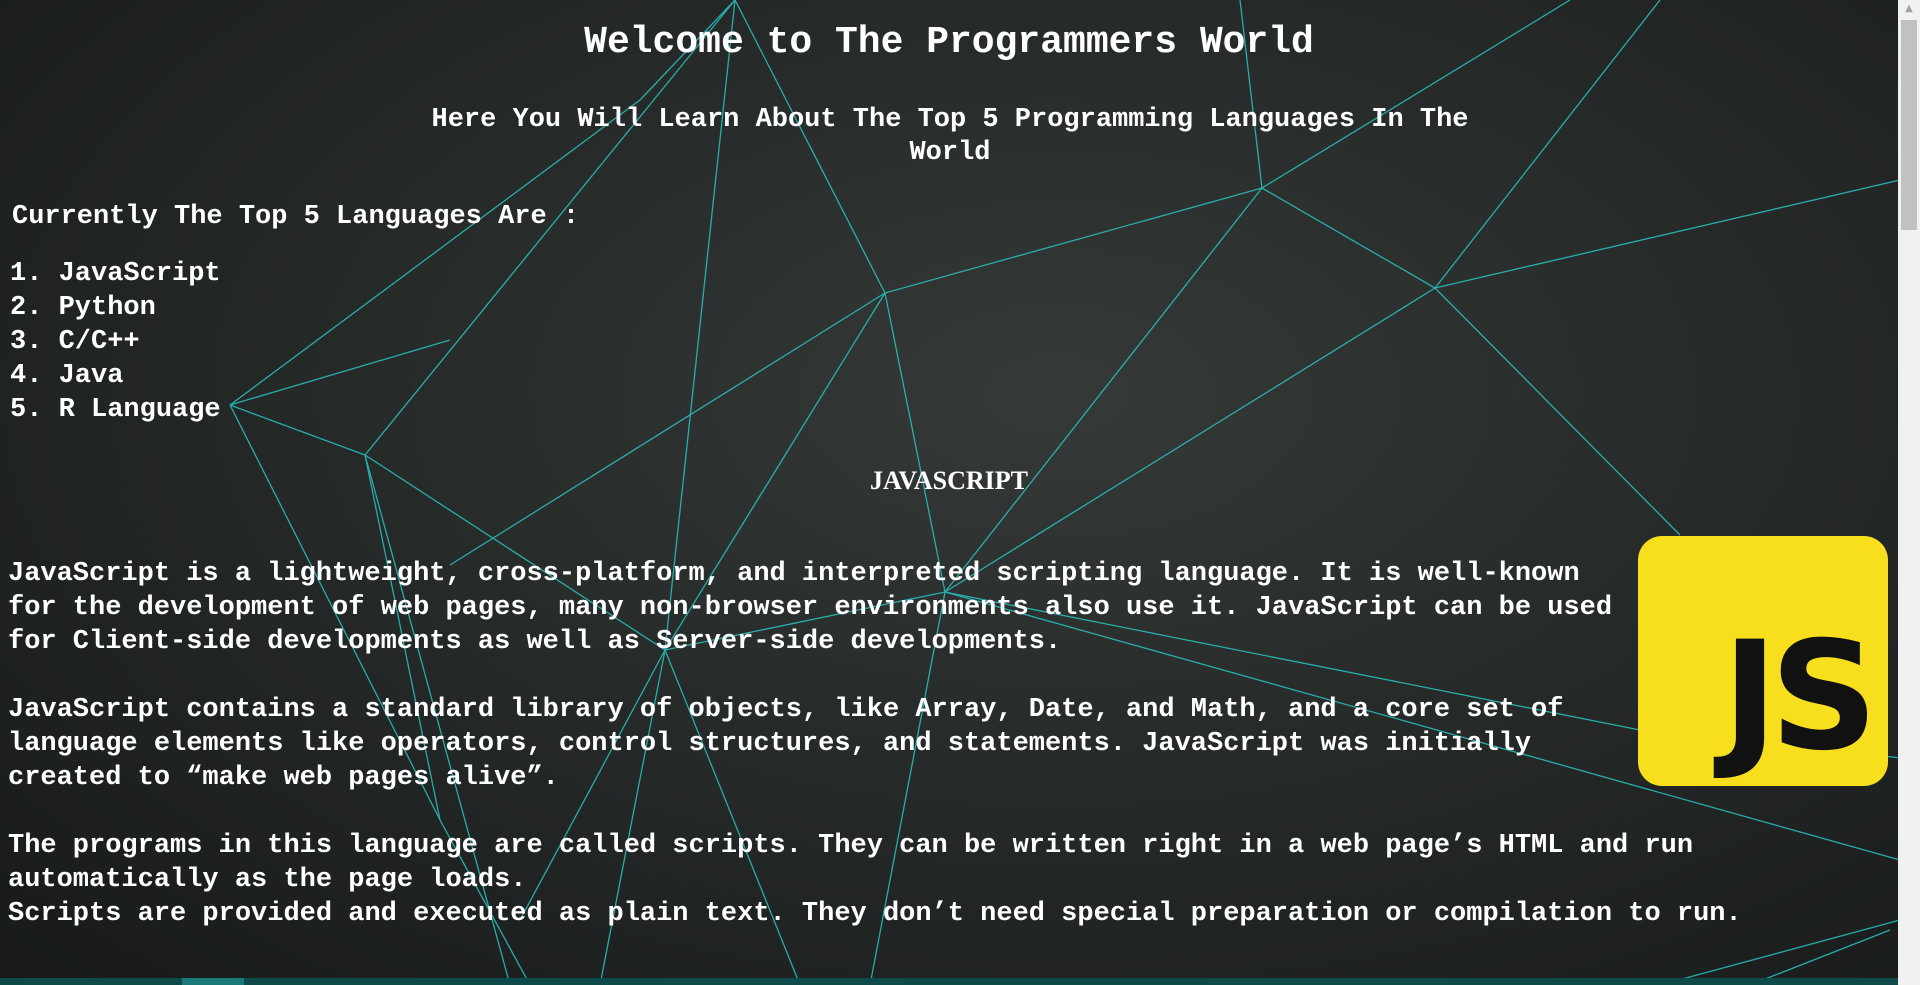  What do you see at coordinates (1800, 697) in the screenshot?
I see `javascript-logo-text: JS` at bounding box center [1800, 697].